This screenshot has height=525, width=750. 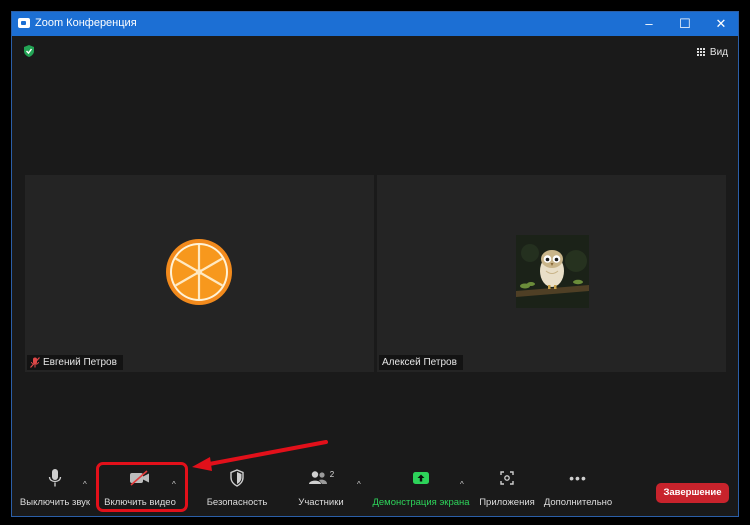 What do you see at coordinates (649, 24) in the screenshot?
I see `minimize-icon: –` at bounding box center [649, 24].